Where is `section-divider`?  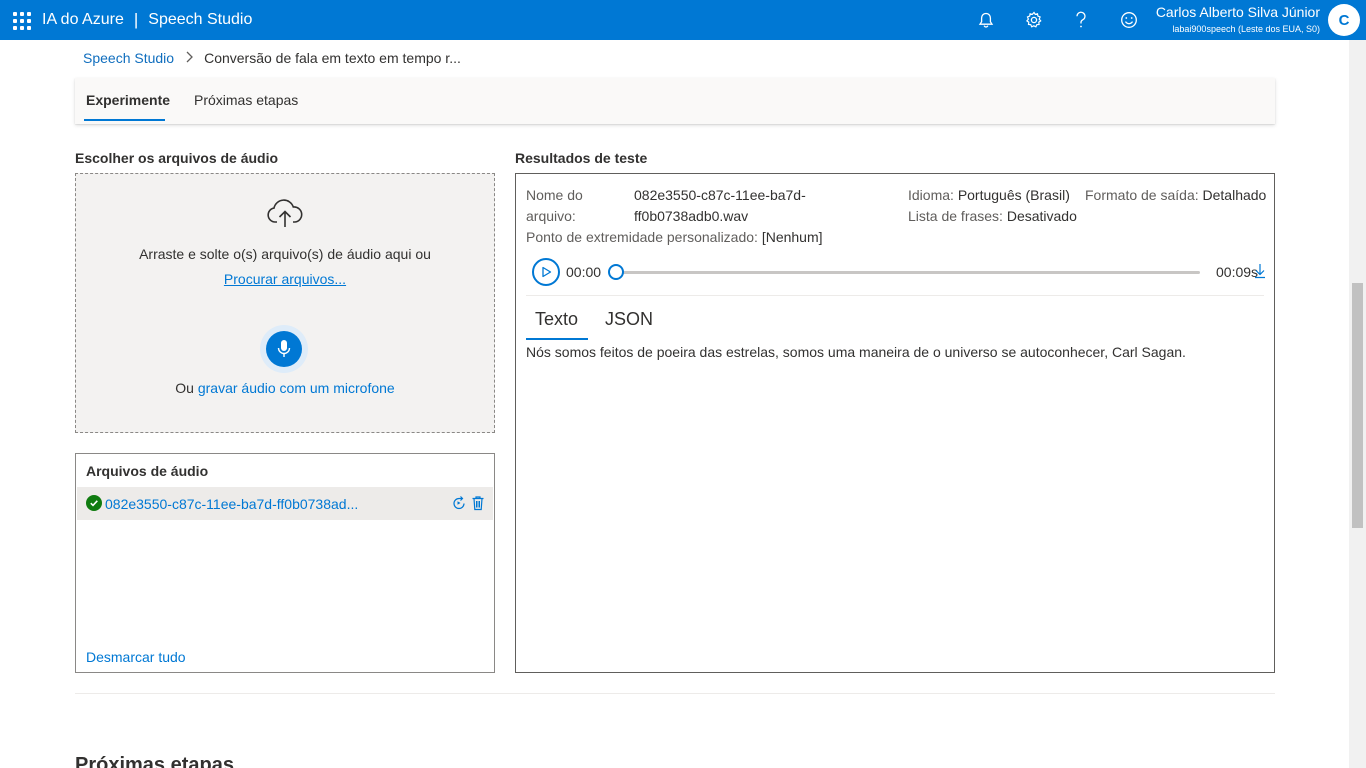
section-divider is located at coordinates (675, 693).